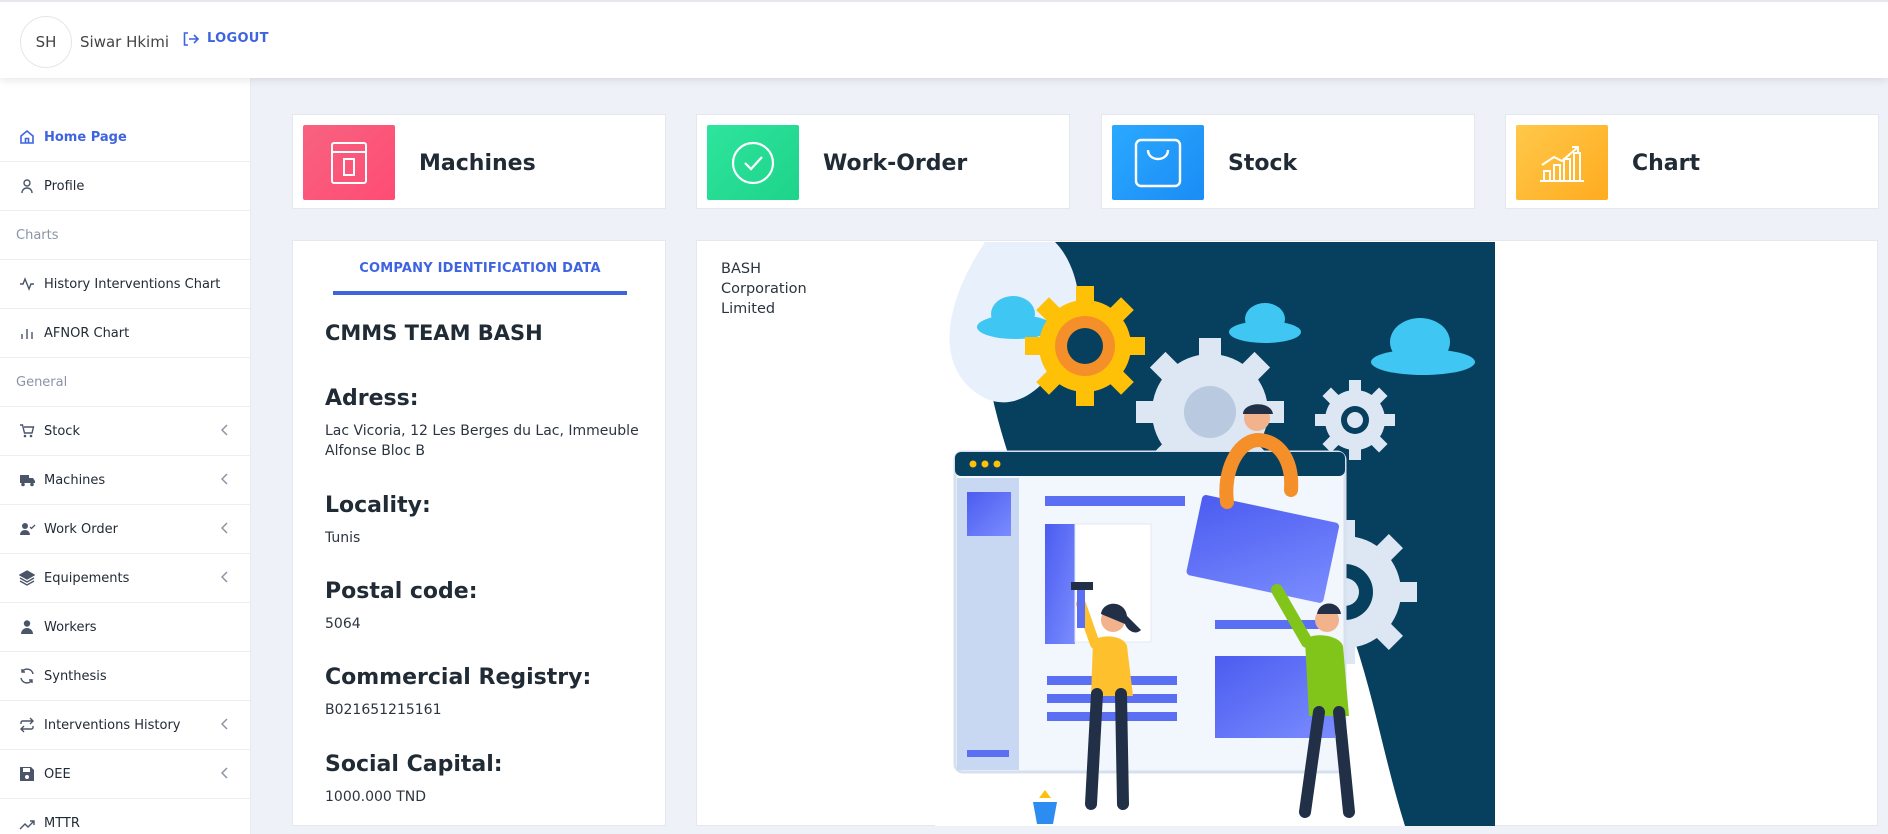  What do you see at coordinates (75, 480) in the screenshot?
I see `sidebar-item-label: Machines` at bounding box center [75, 480].